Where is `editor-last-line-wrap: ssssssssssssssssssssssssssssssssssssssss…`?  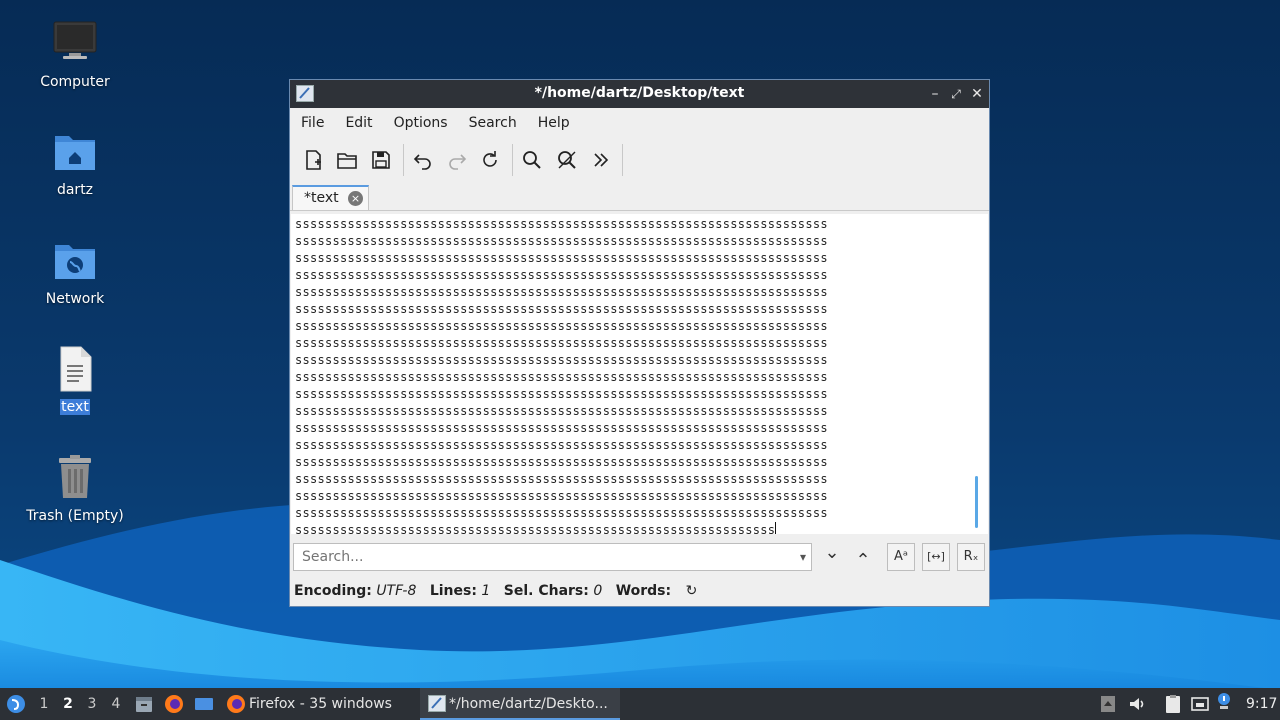
editor-last-line-wrap: ssssssssssssssssssssssssssssssssssssssss… is located at coordinates (630, 528).